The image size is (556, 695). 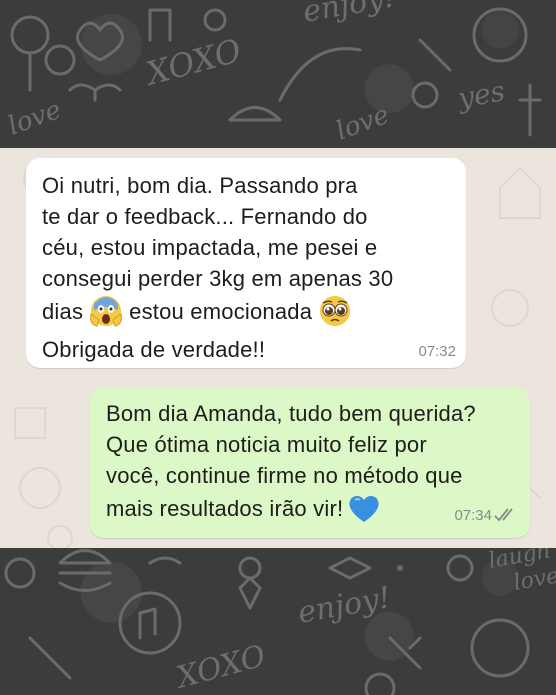 What do you see at coordinates (291, 413) in the screenshot?
I see `message-line: Bom dia Amanda, tudo bem querida?` at bounding box center [291, 413].